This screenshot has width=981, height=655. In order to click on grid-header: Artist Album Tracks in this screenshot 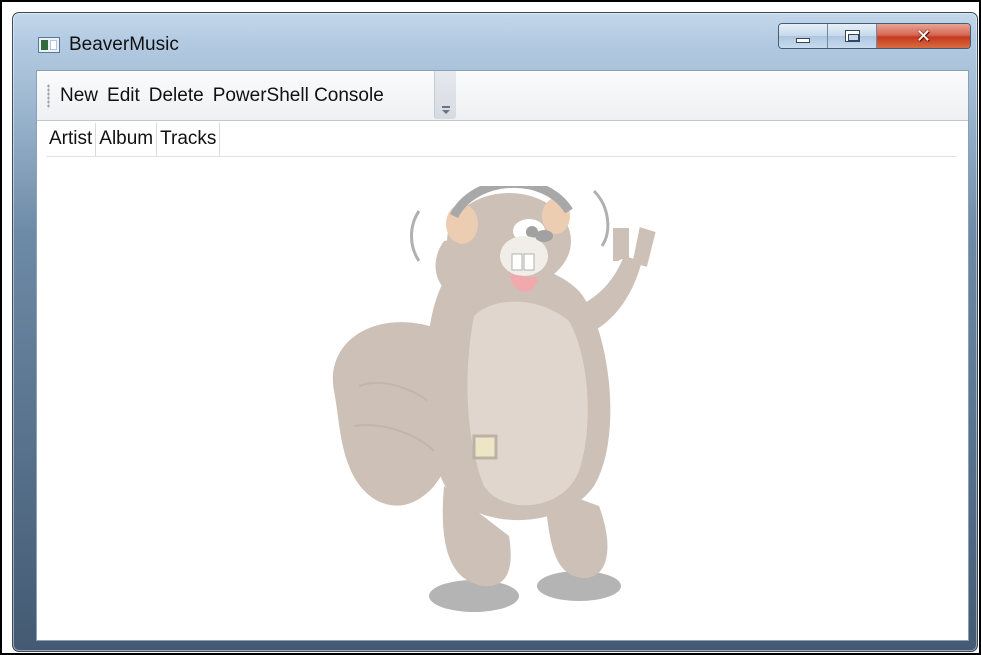, I will do `click(501, 140)`.